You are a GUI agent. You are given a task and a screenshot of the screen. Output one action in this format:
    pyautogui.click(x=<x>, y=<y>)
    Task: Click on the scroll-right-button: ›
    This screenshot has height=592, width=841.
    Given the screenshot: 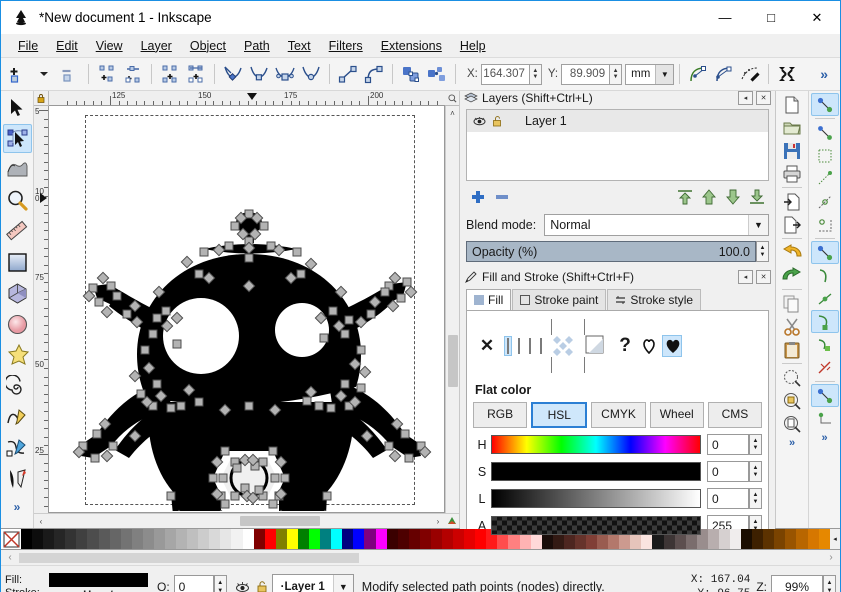 What is the action you would take?
    pyautogui.click(x=438, y=521)
    